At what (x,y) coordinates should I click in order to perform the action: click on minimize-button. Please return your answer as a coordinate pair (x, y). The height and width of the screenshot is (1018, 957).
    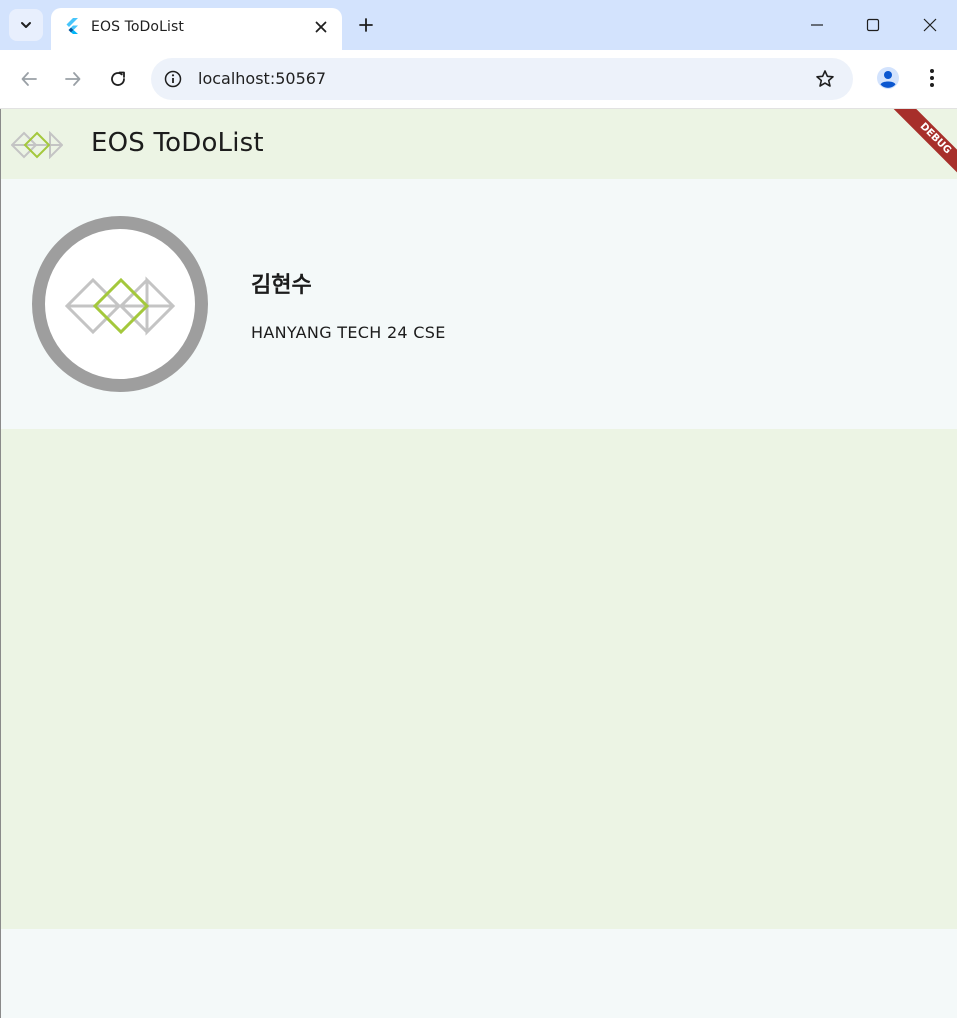
    Looking at the image, I should click on (817, 25).